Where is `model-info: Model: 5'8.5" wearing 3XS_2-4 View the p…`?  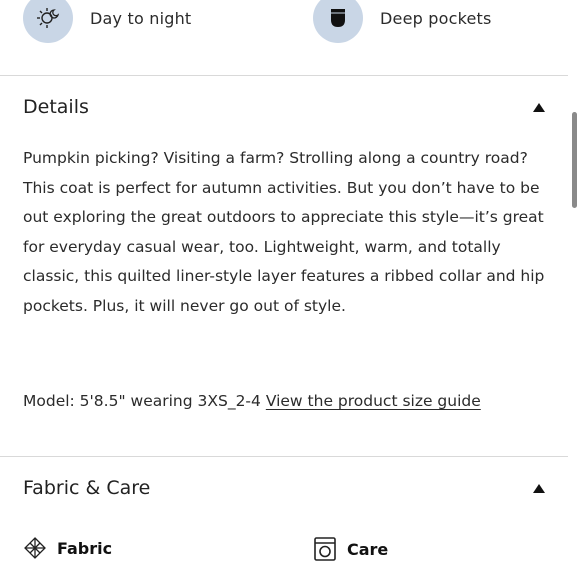 model-info: Model: 5'8.5" wearing 3XS_2-4 View the p… is located at coordinates (252, 401).